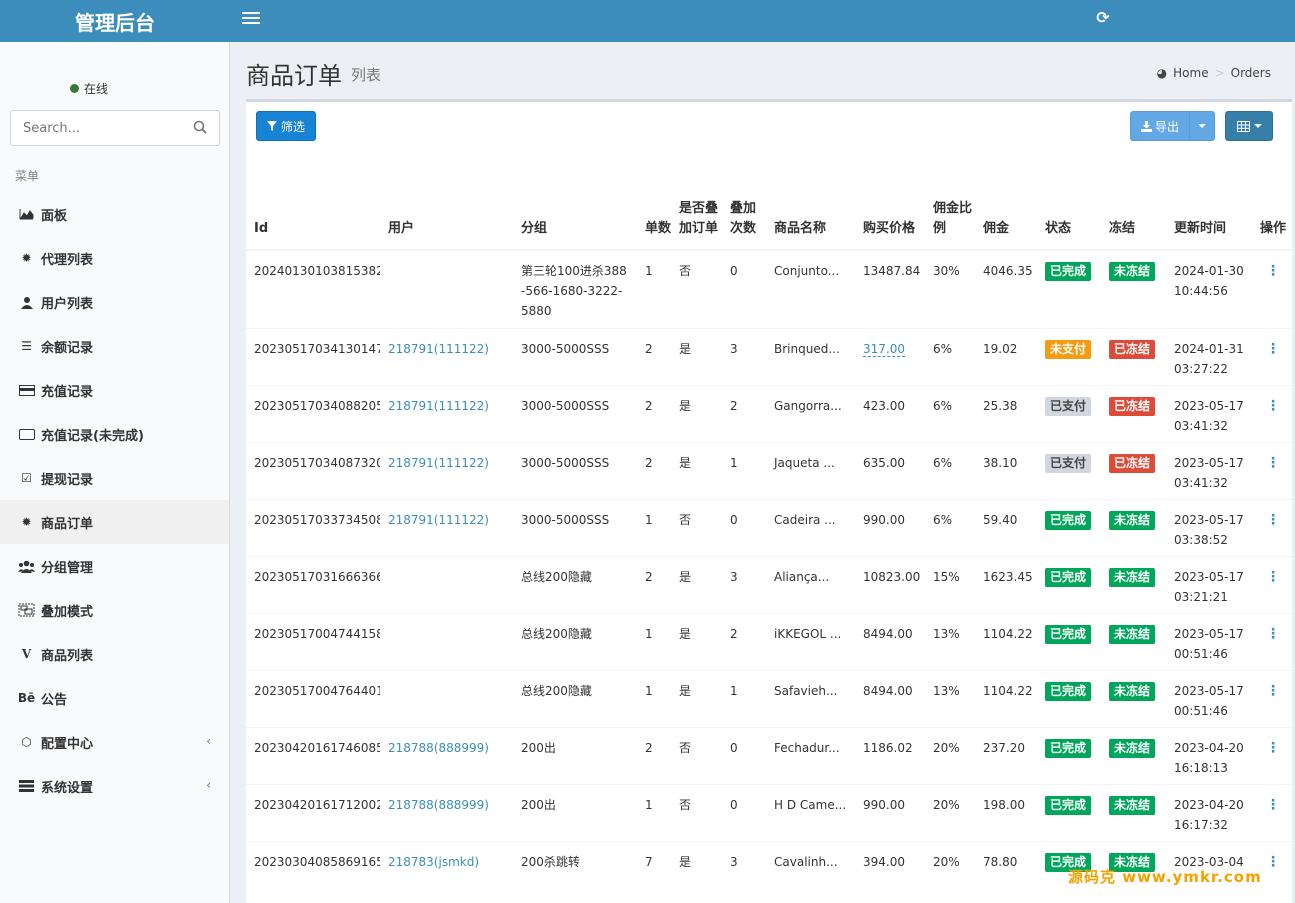 This screenshot has height=903, width=1295. I want to click on column-header: Id, so click(313, 201).